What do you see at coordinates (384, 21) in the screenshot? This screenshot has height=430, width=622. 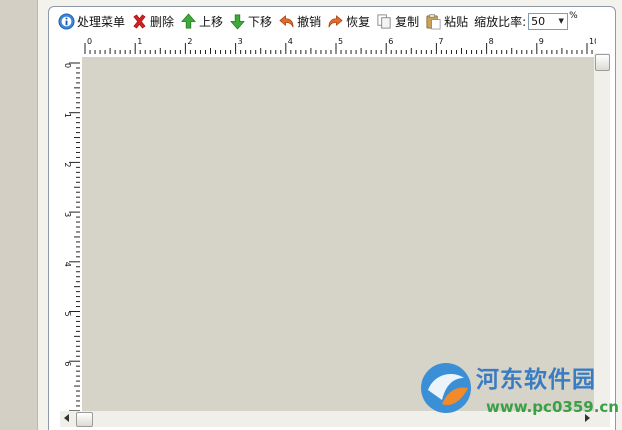 I see `copy-icon` at bounding box center [384, 21].